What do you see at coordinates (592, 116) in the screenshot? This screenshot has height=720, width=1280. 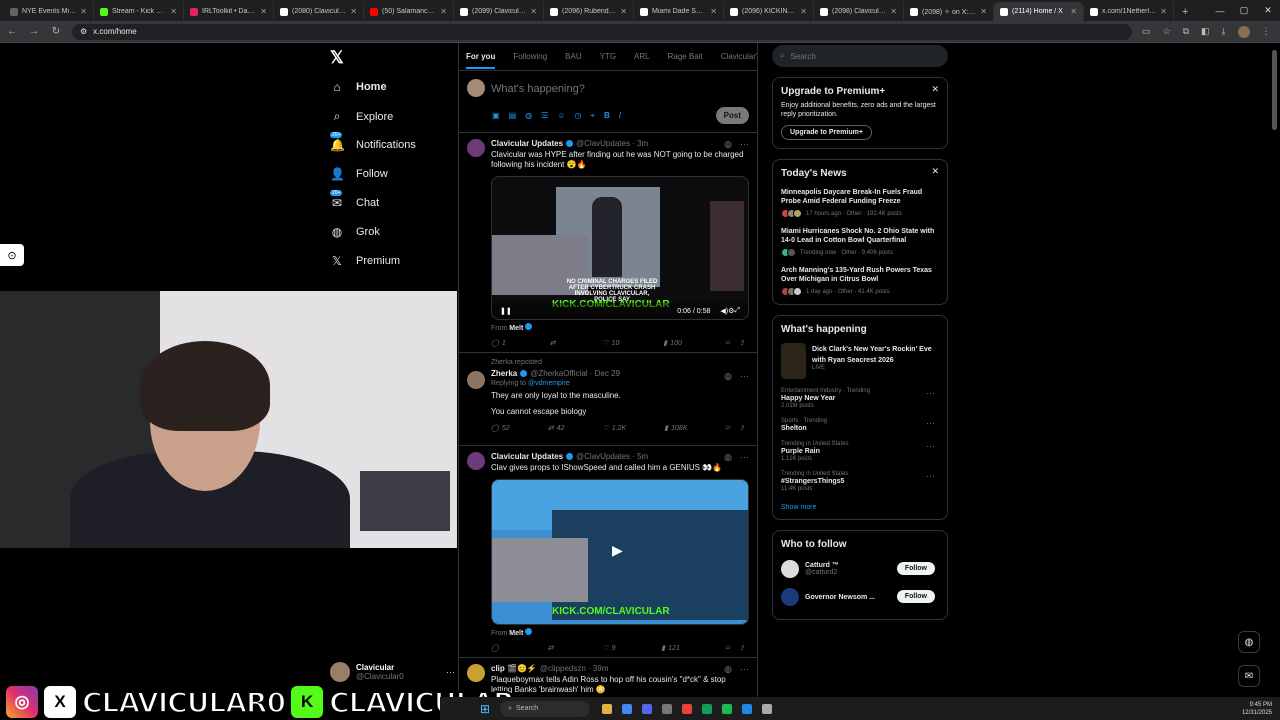 I see `location-icon: ⌖` at bounding box center [592, 116].